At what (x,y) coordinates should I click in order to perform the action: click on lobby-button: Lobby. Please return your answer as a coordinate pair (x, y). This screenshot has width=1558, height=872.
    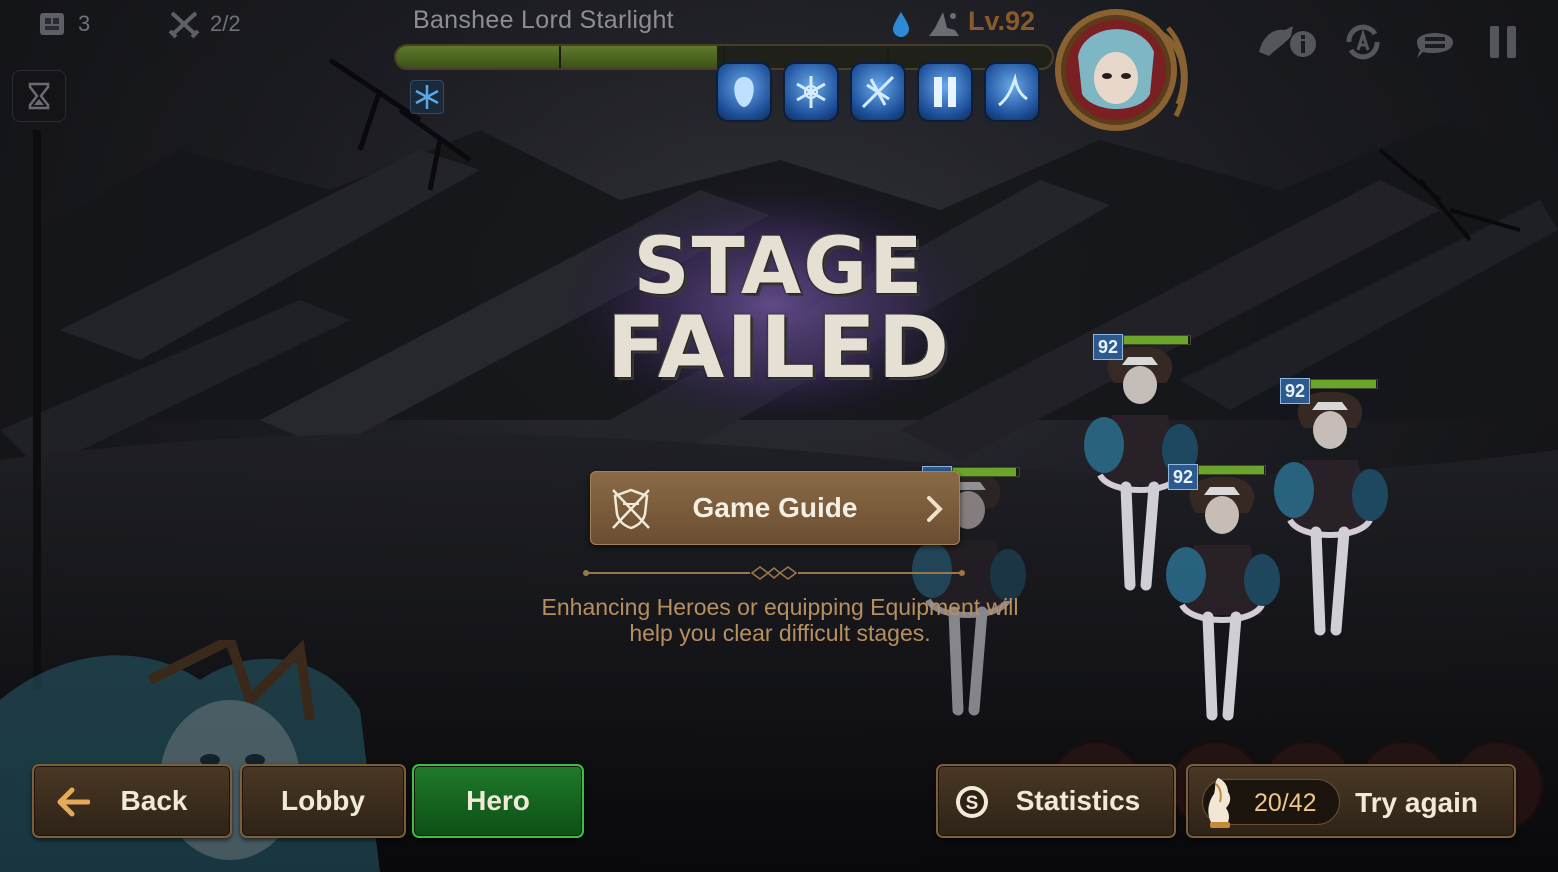
    Looking at the image, I should click on (323, 801).